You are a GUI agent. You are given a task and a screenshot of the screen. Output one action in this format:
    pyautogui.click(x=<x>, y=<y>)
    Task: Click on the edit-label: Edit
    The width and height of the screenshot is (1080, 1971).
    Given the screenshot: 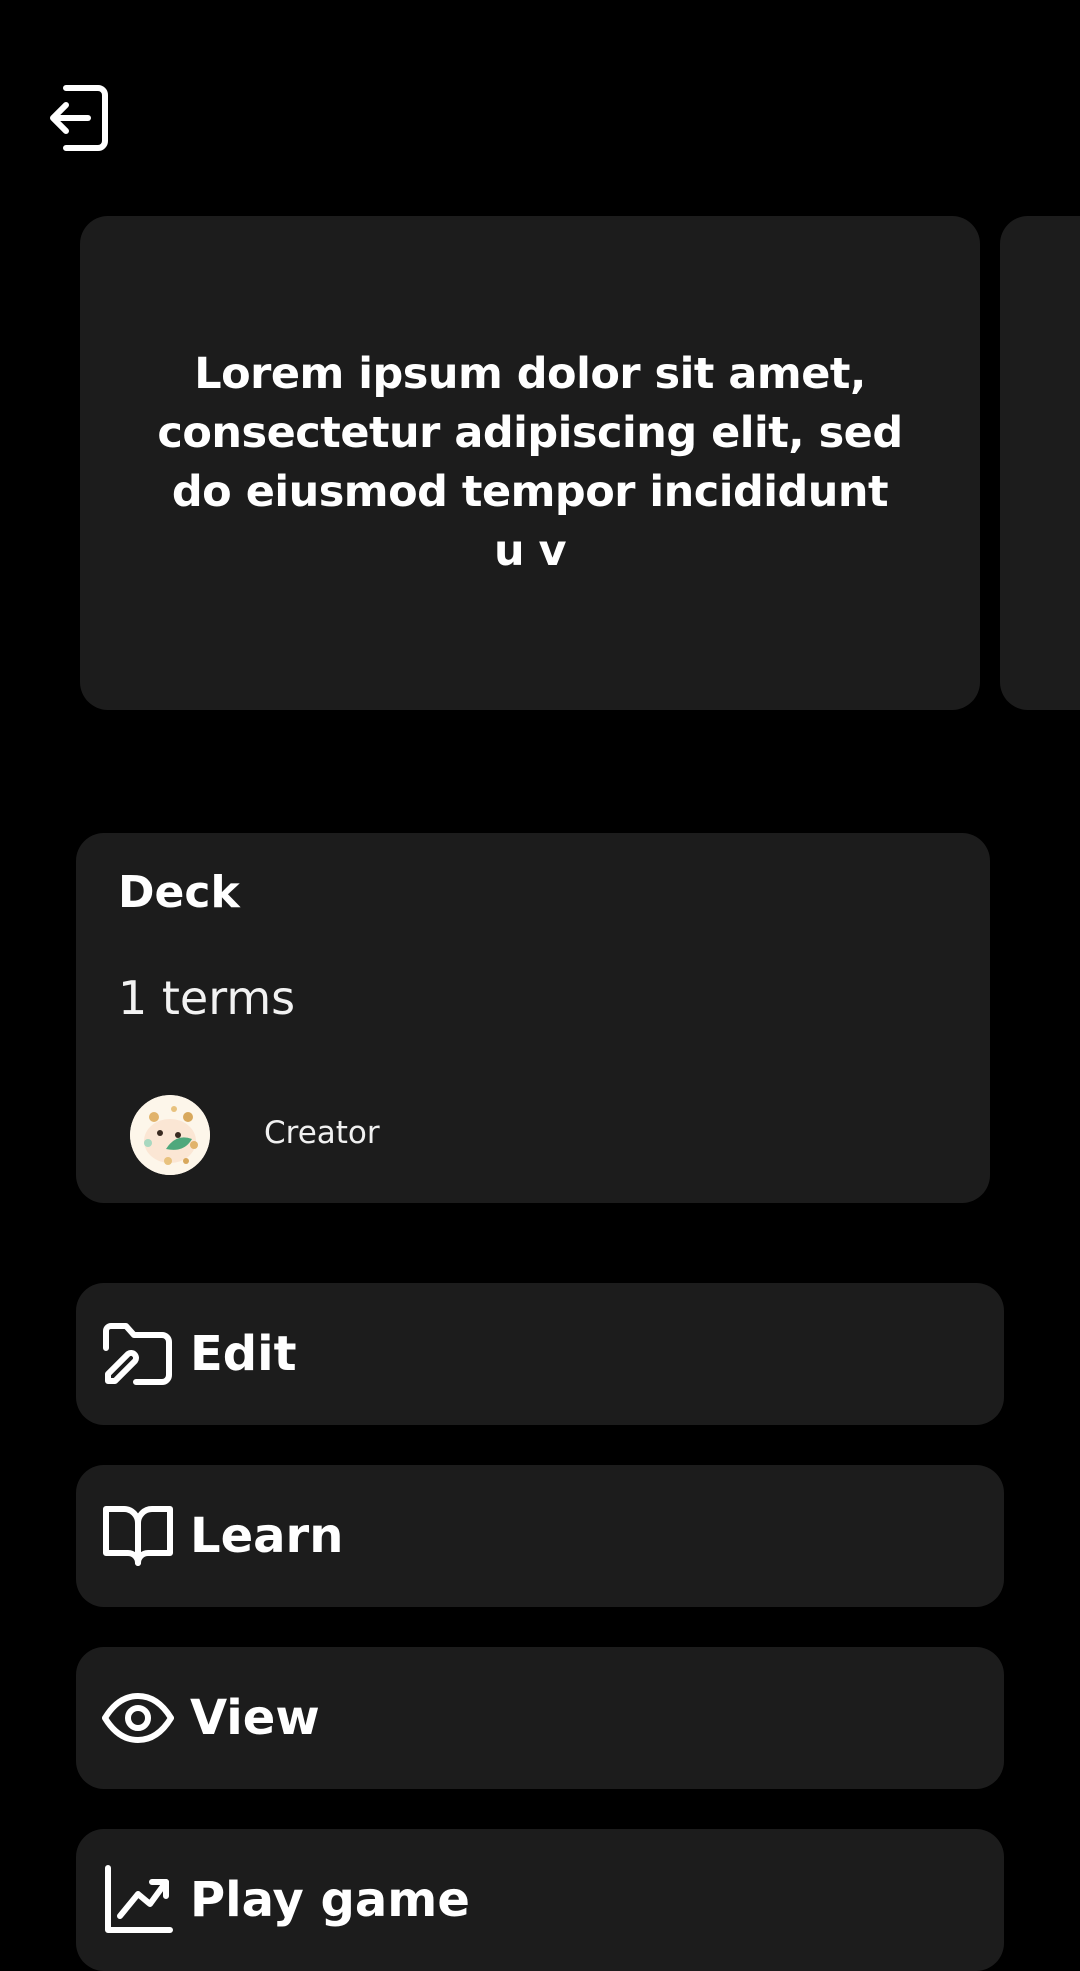 What is the action you would take?
    pyautogui.click(x=243, y=1354)
    